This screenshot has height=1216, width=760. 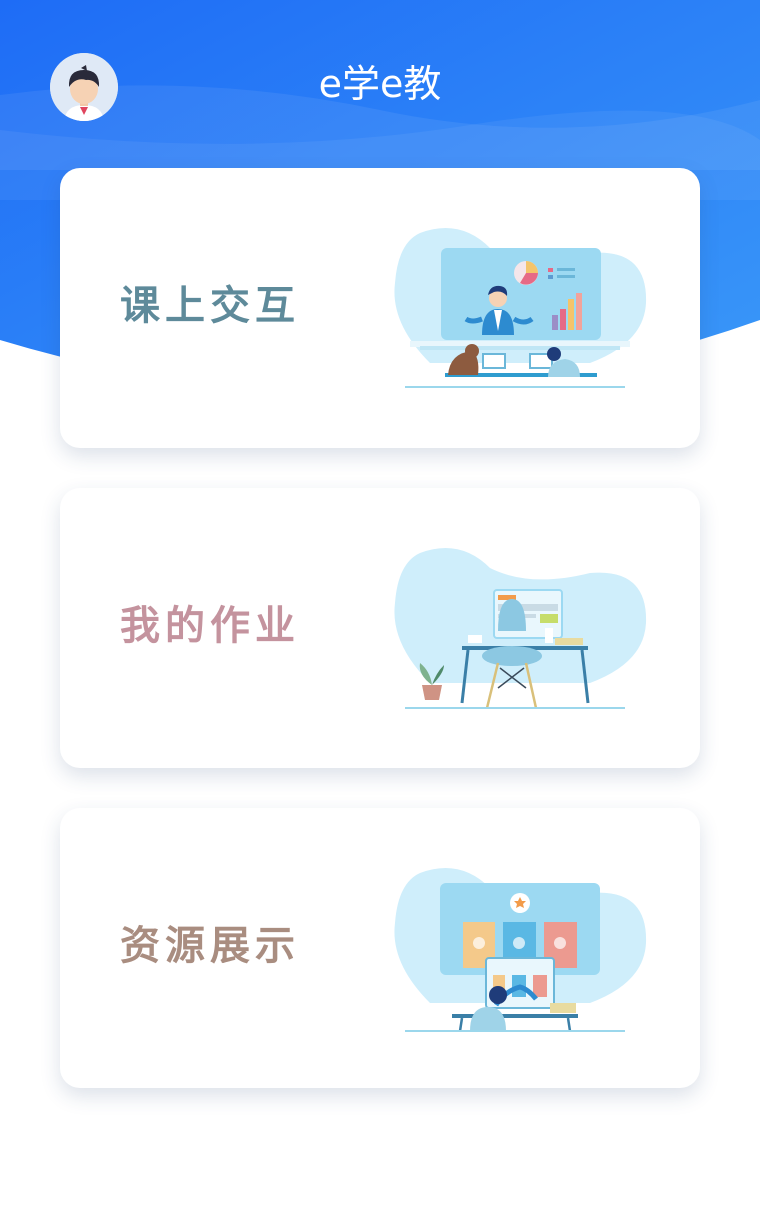 I want to click on homework-desk-illustration, so click(x=520, y=628).